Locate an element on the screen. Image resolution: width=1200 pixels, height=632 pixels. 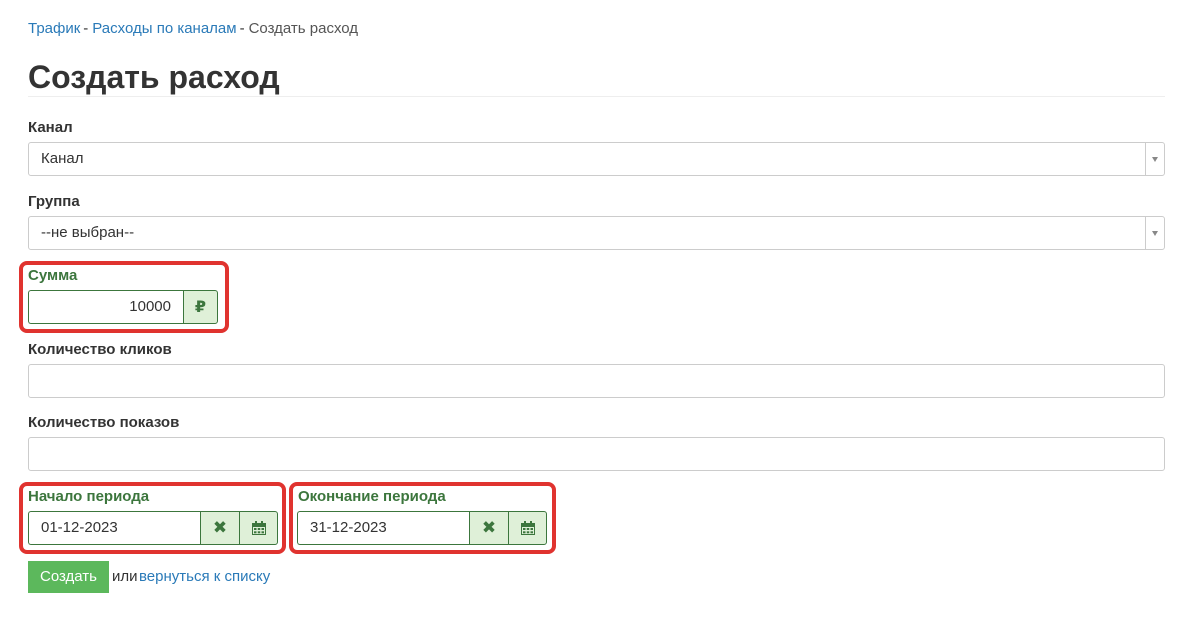
impressions-input is located at coordinates (596, 454).